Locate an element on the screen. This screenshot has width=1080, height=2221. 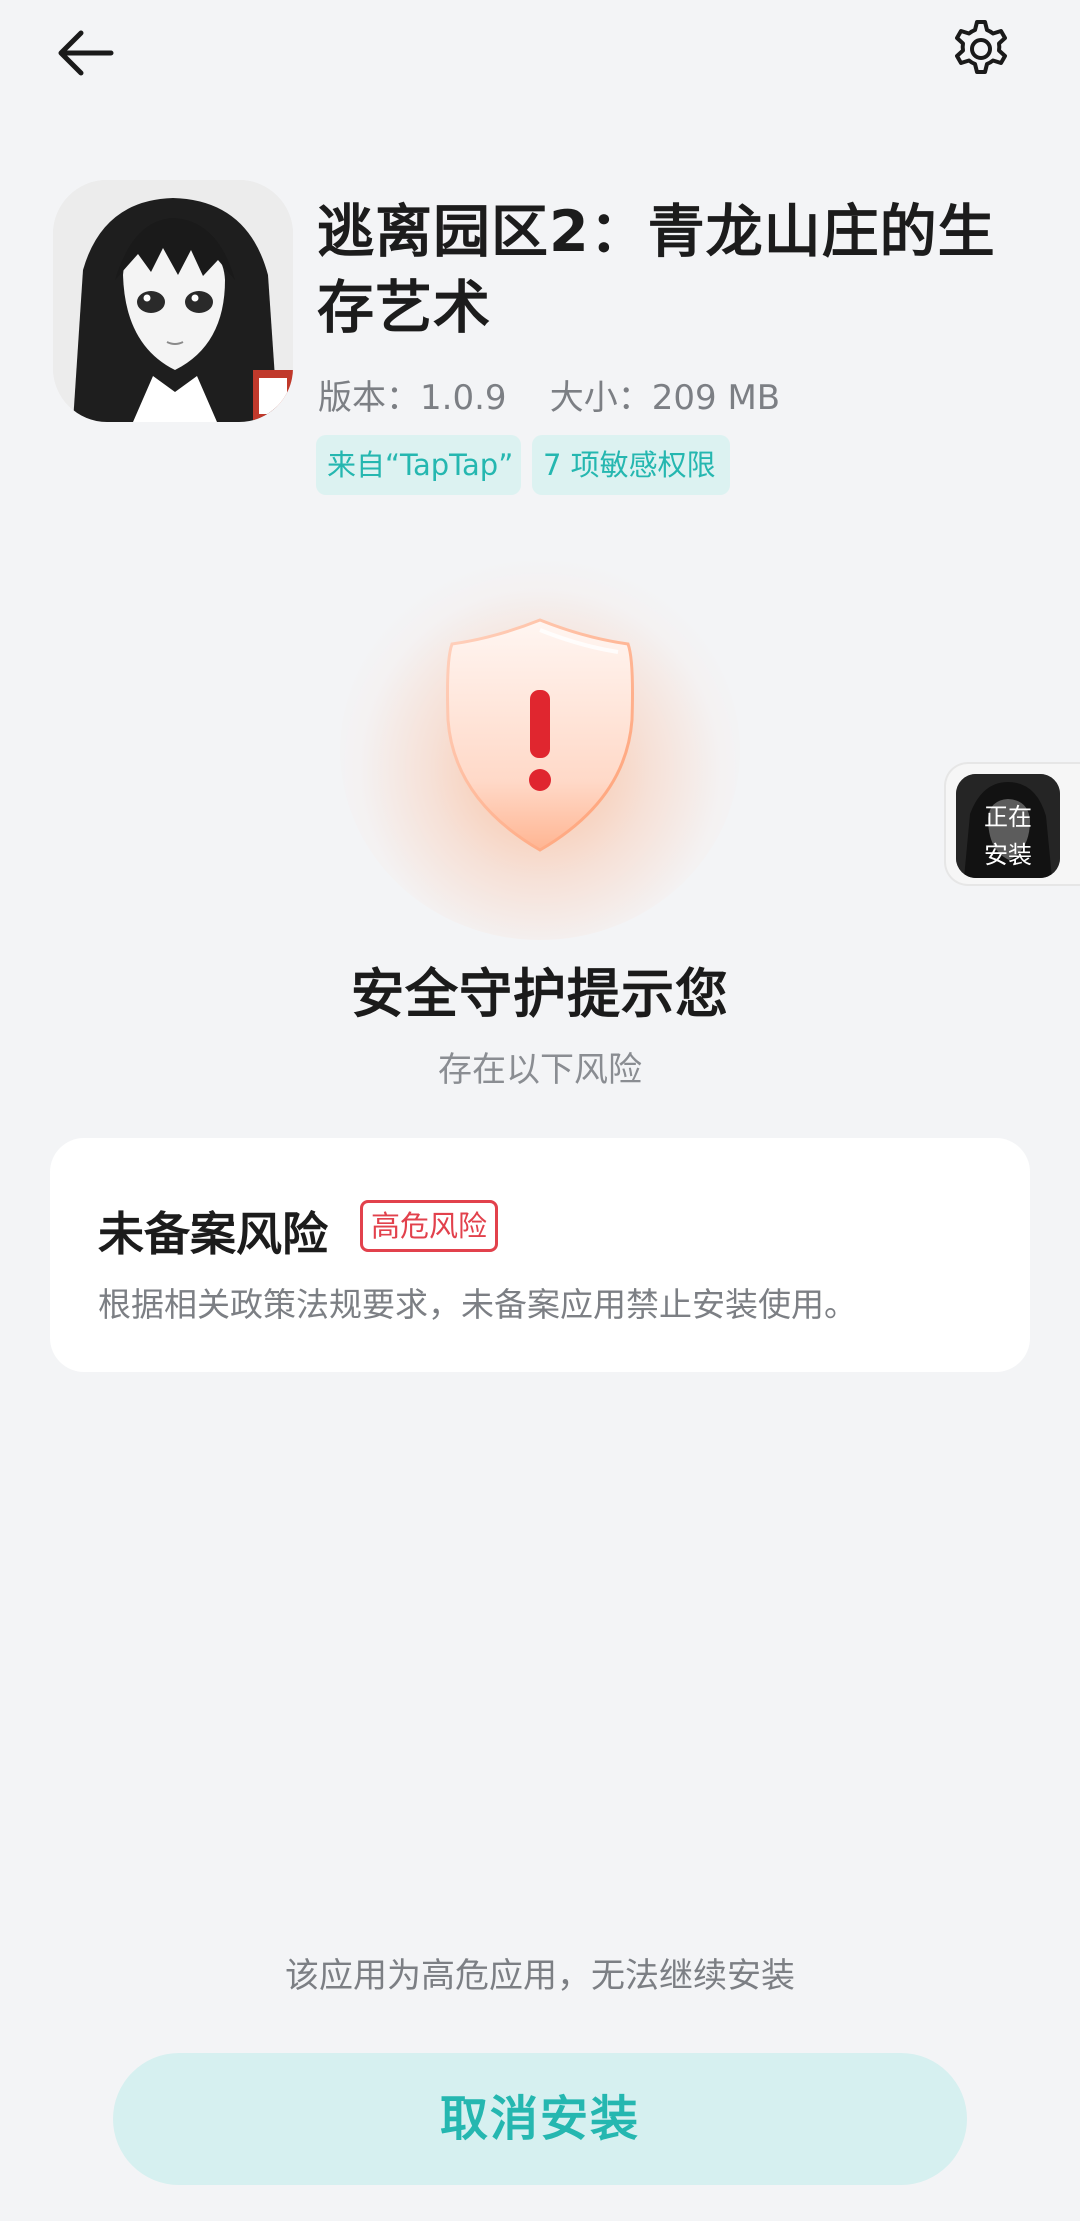
shield-alert-icon is located at coordinates (540, 735).